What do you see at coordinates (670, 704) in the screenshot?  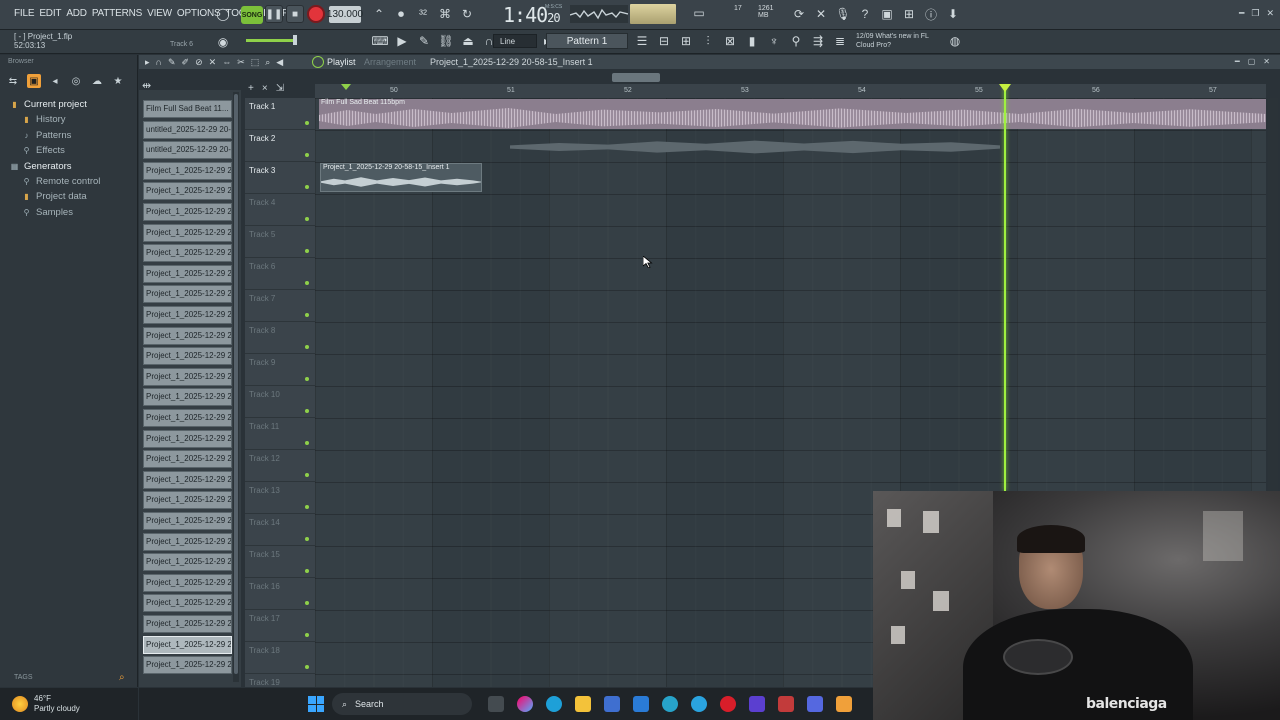 I see `vscode-icon` at bounding box center [670, 704].